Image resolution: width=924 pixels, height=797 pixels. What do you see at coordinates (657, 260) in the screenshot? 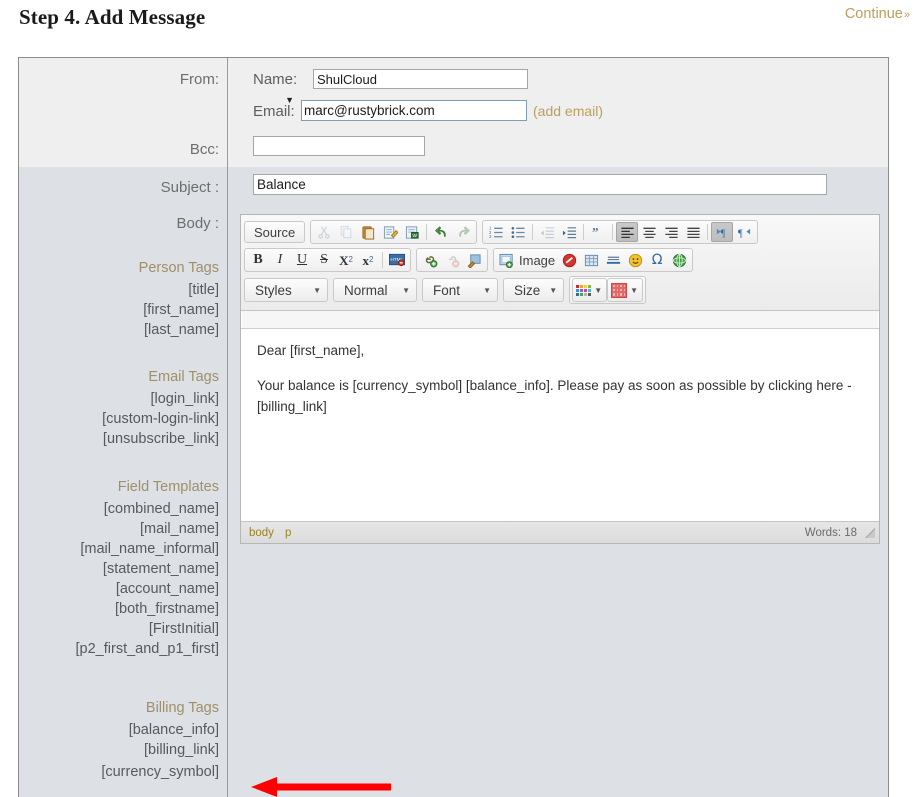
I see `special-character-icon: Ω` at bounding box center [657, 260].